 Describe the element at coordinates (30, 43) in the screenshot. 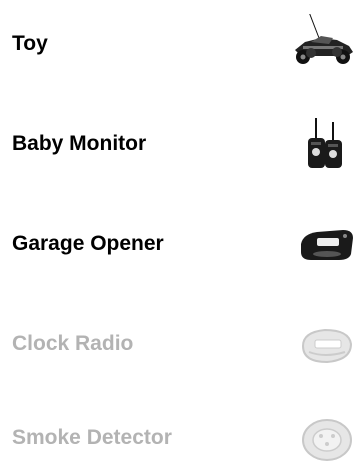

I see `item-label: Toy` at that location.